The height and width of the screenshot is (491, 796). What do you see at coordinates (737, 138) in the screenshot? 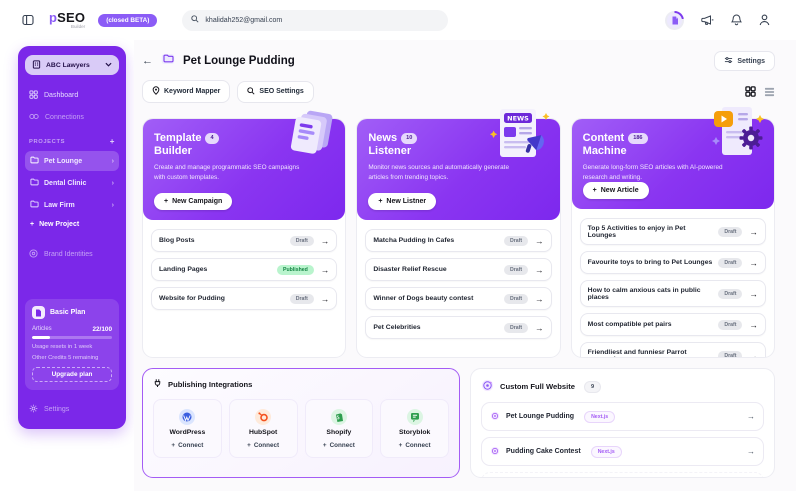
I see `article-machine-illustration` at bounding box center [737, 138].